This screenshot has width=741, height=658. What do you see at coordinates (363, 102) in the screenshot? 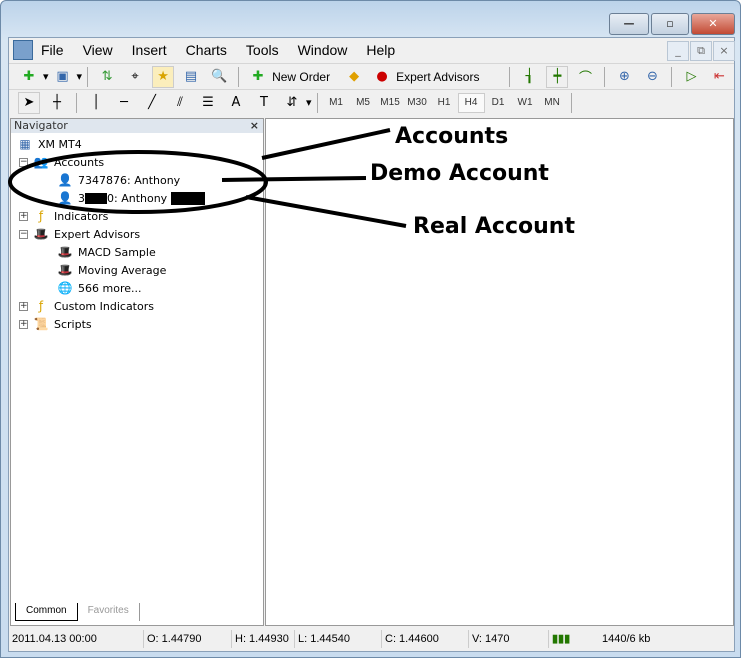
I see `timeframe-m5: M5` at bounding box center [363, 102].